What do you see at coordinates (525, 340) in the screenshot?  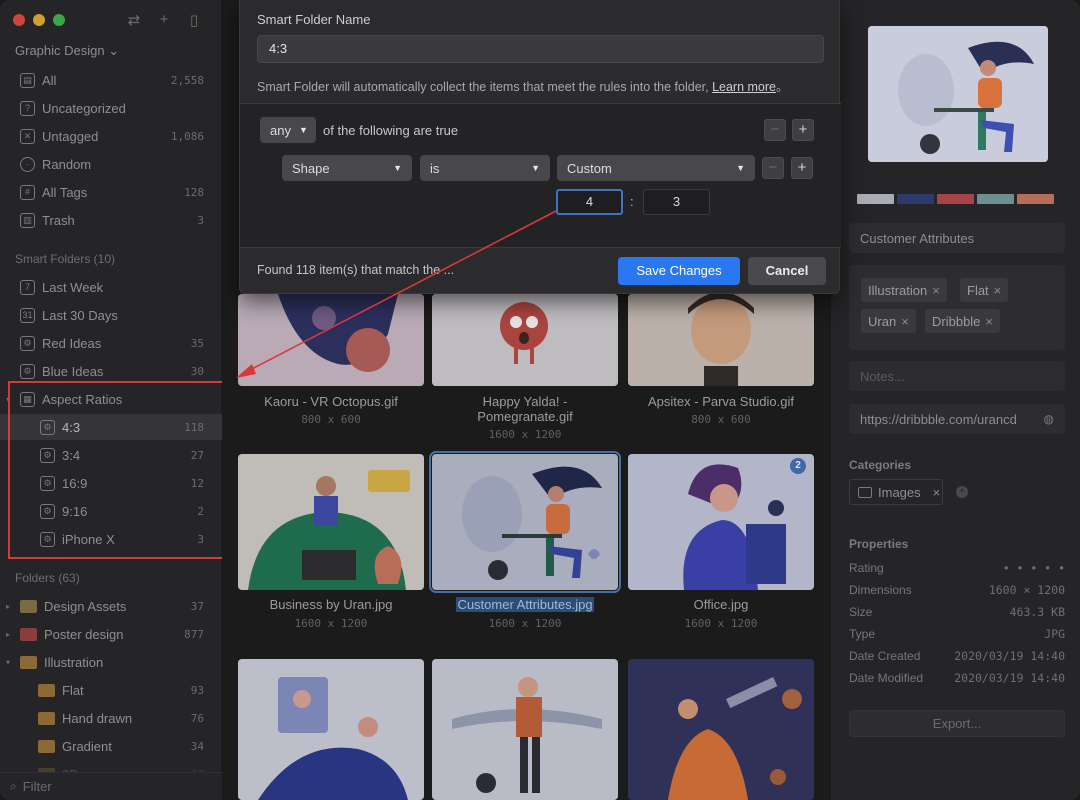 I see `thumbnail-happy-yalda` at bounding box center [525, 340].